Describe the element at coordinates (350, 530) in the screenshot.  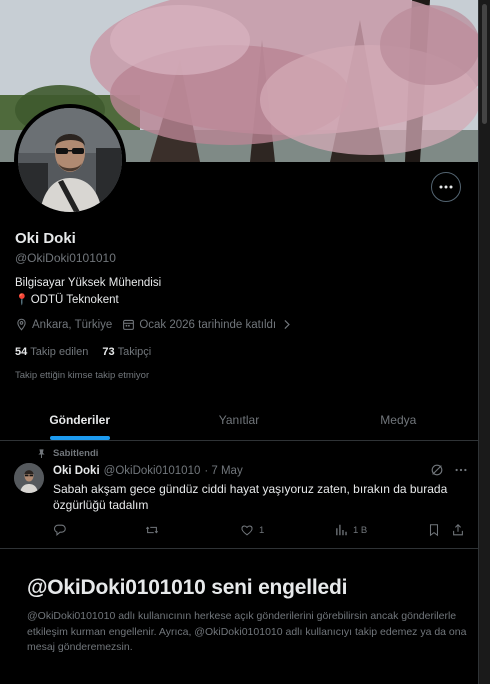
I see `views-button: 1 B` at that location.